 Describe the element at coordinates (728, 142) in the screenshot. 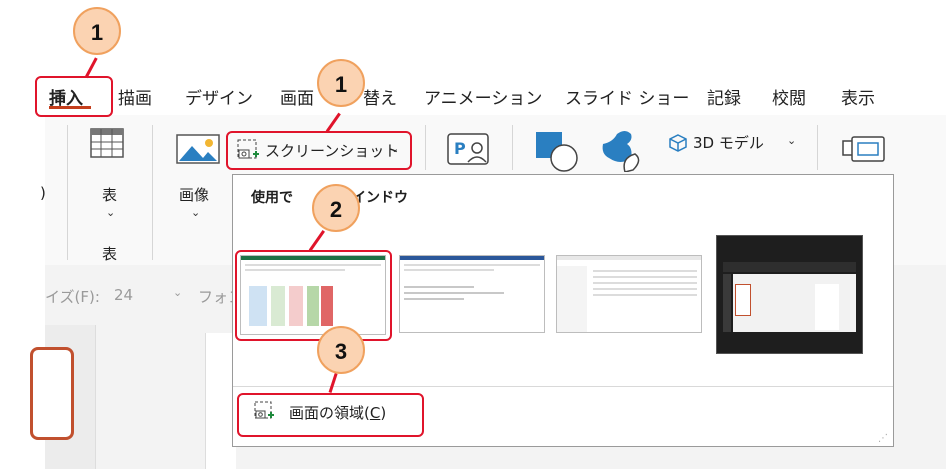

I see `3d-model-button-label: 3D モデル` at that location.